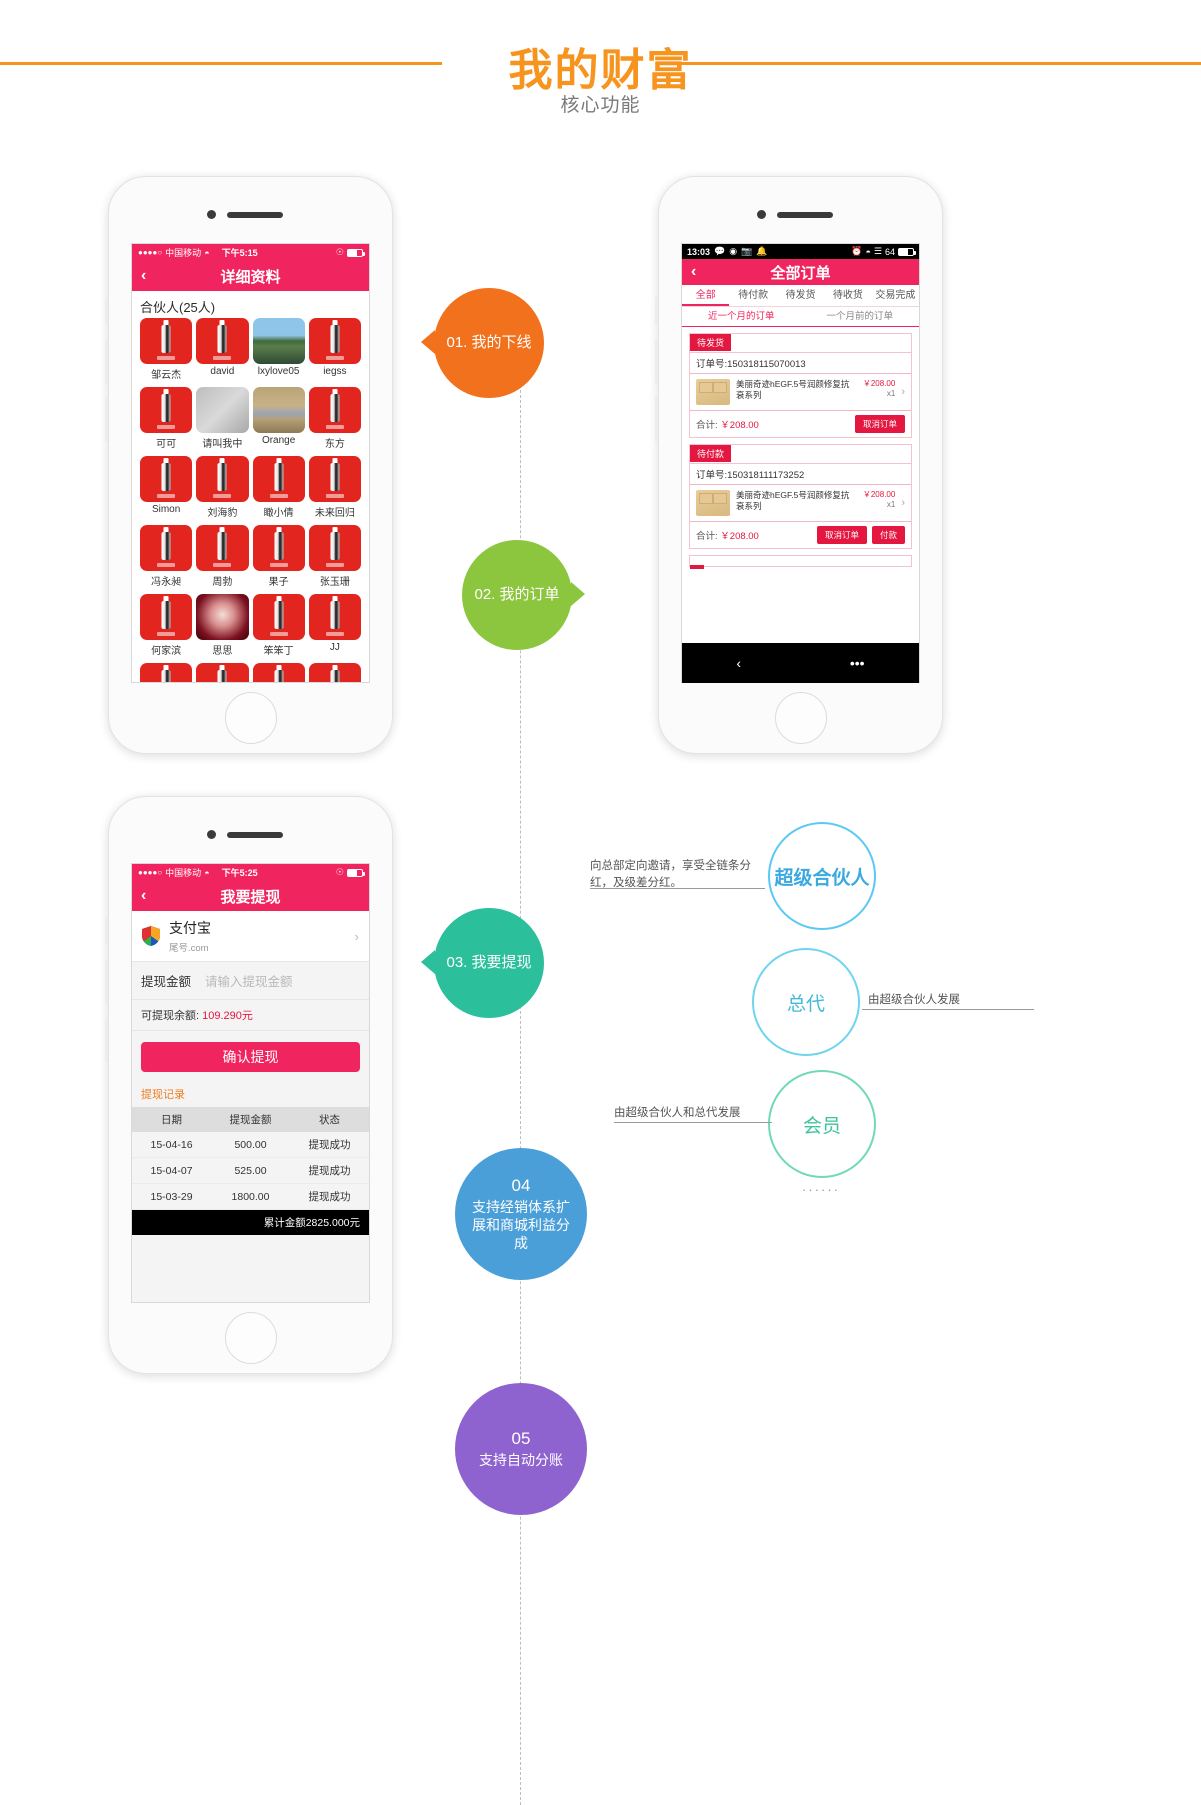 This screenshot has width=1201, height=1805. Describe the element at coordinates (335, 371) in the screenshot. I see `partner-name: iegss` at that location.